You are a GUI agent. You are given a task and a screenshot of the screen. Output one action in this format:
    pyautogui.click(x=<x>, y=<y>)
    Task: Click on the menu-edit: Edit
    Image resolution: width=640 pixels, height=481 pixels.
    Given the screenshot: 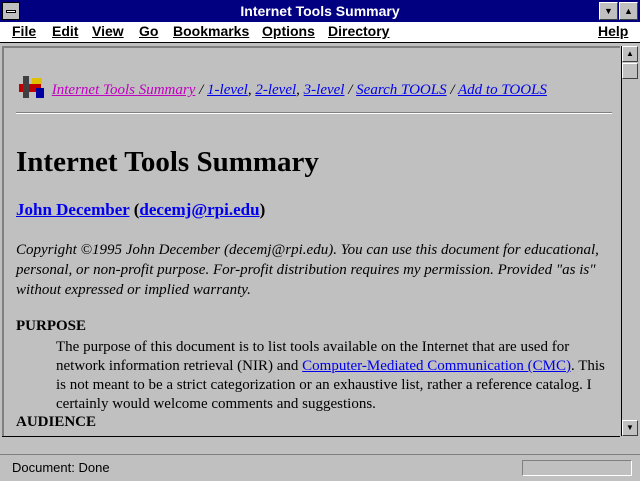 What is the action you would take?
    pyautogui.click(x=65, y=31)
    